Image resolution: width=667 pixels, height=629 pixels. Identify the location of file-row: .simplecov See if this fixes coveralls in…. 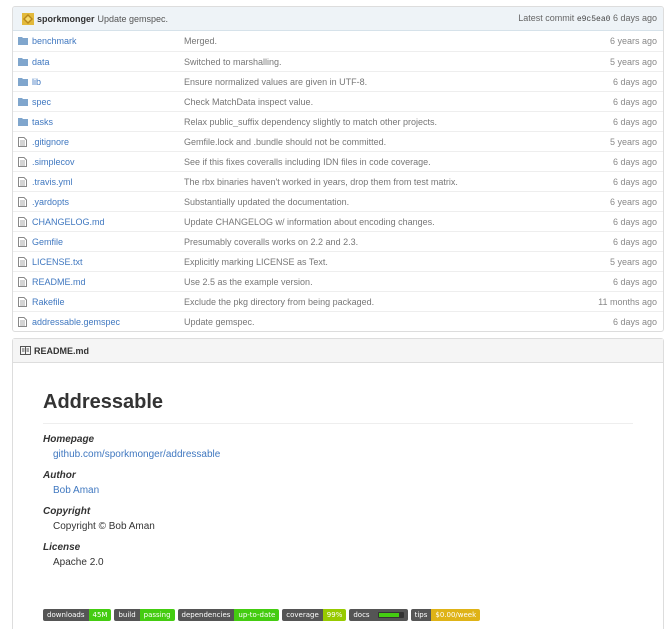
(338, 161).